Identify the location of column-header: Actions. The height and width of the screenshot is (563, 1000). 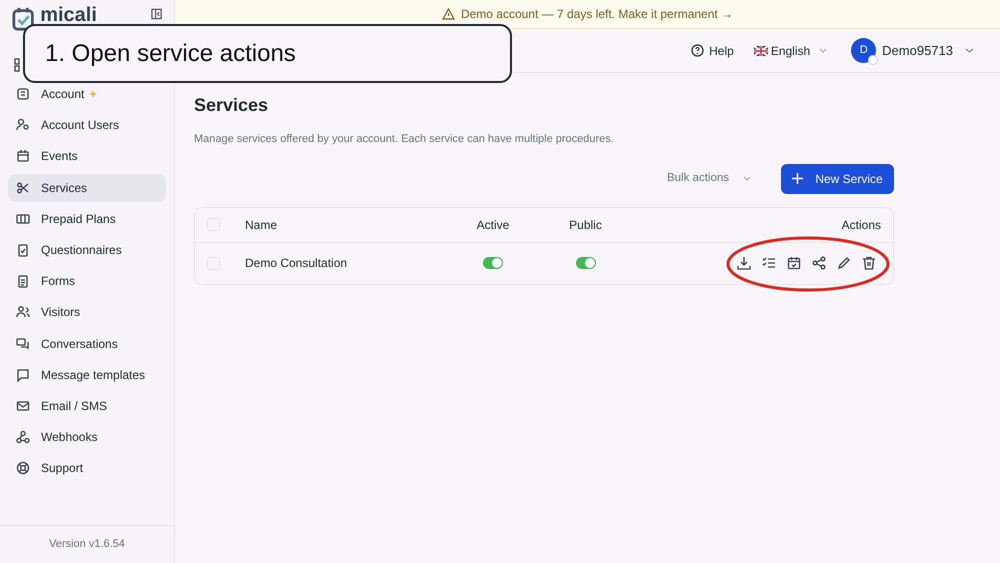
(861, 225).